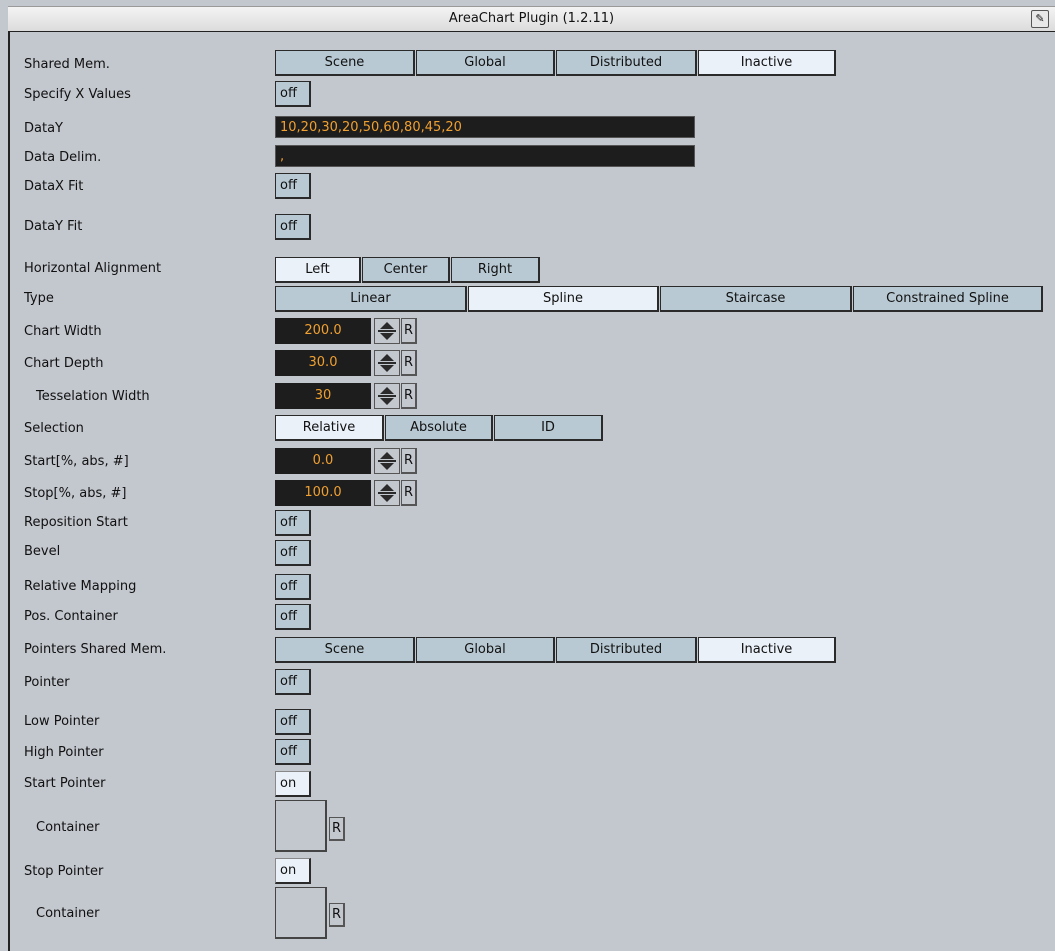  I want to click on pointers-shared-mem-scene-button: Scene, so click(345, 650).